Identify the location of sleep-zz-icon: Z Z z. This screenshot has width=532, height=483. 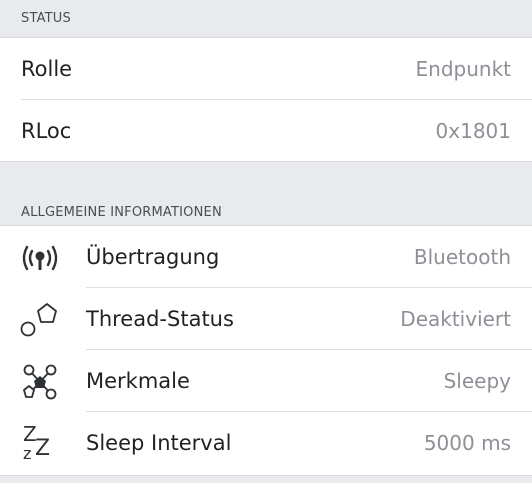
(37, 442).